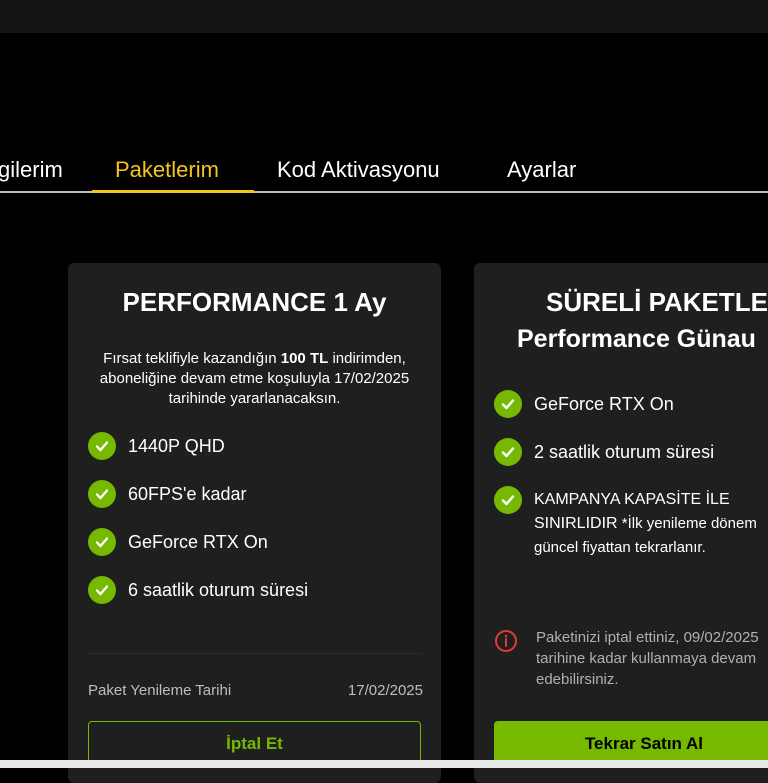 The height and width of the screenshot is (783, 768). What do you see at coordinates (167, 170) in the screenshot?
I see `tab-paketlerim: Paketlerim` at bounding box center [167, 170].